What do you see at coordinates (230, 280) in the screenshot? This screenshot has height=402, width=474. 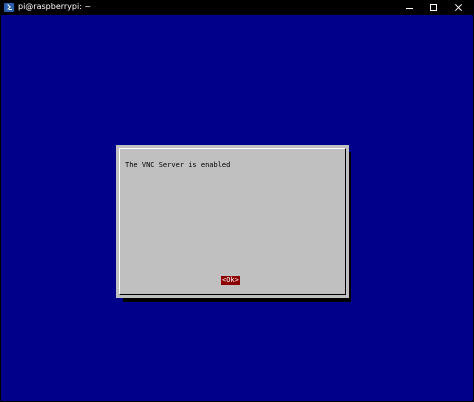 I see `ok-button: <Ok>` at bounding box center [230, 280].